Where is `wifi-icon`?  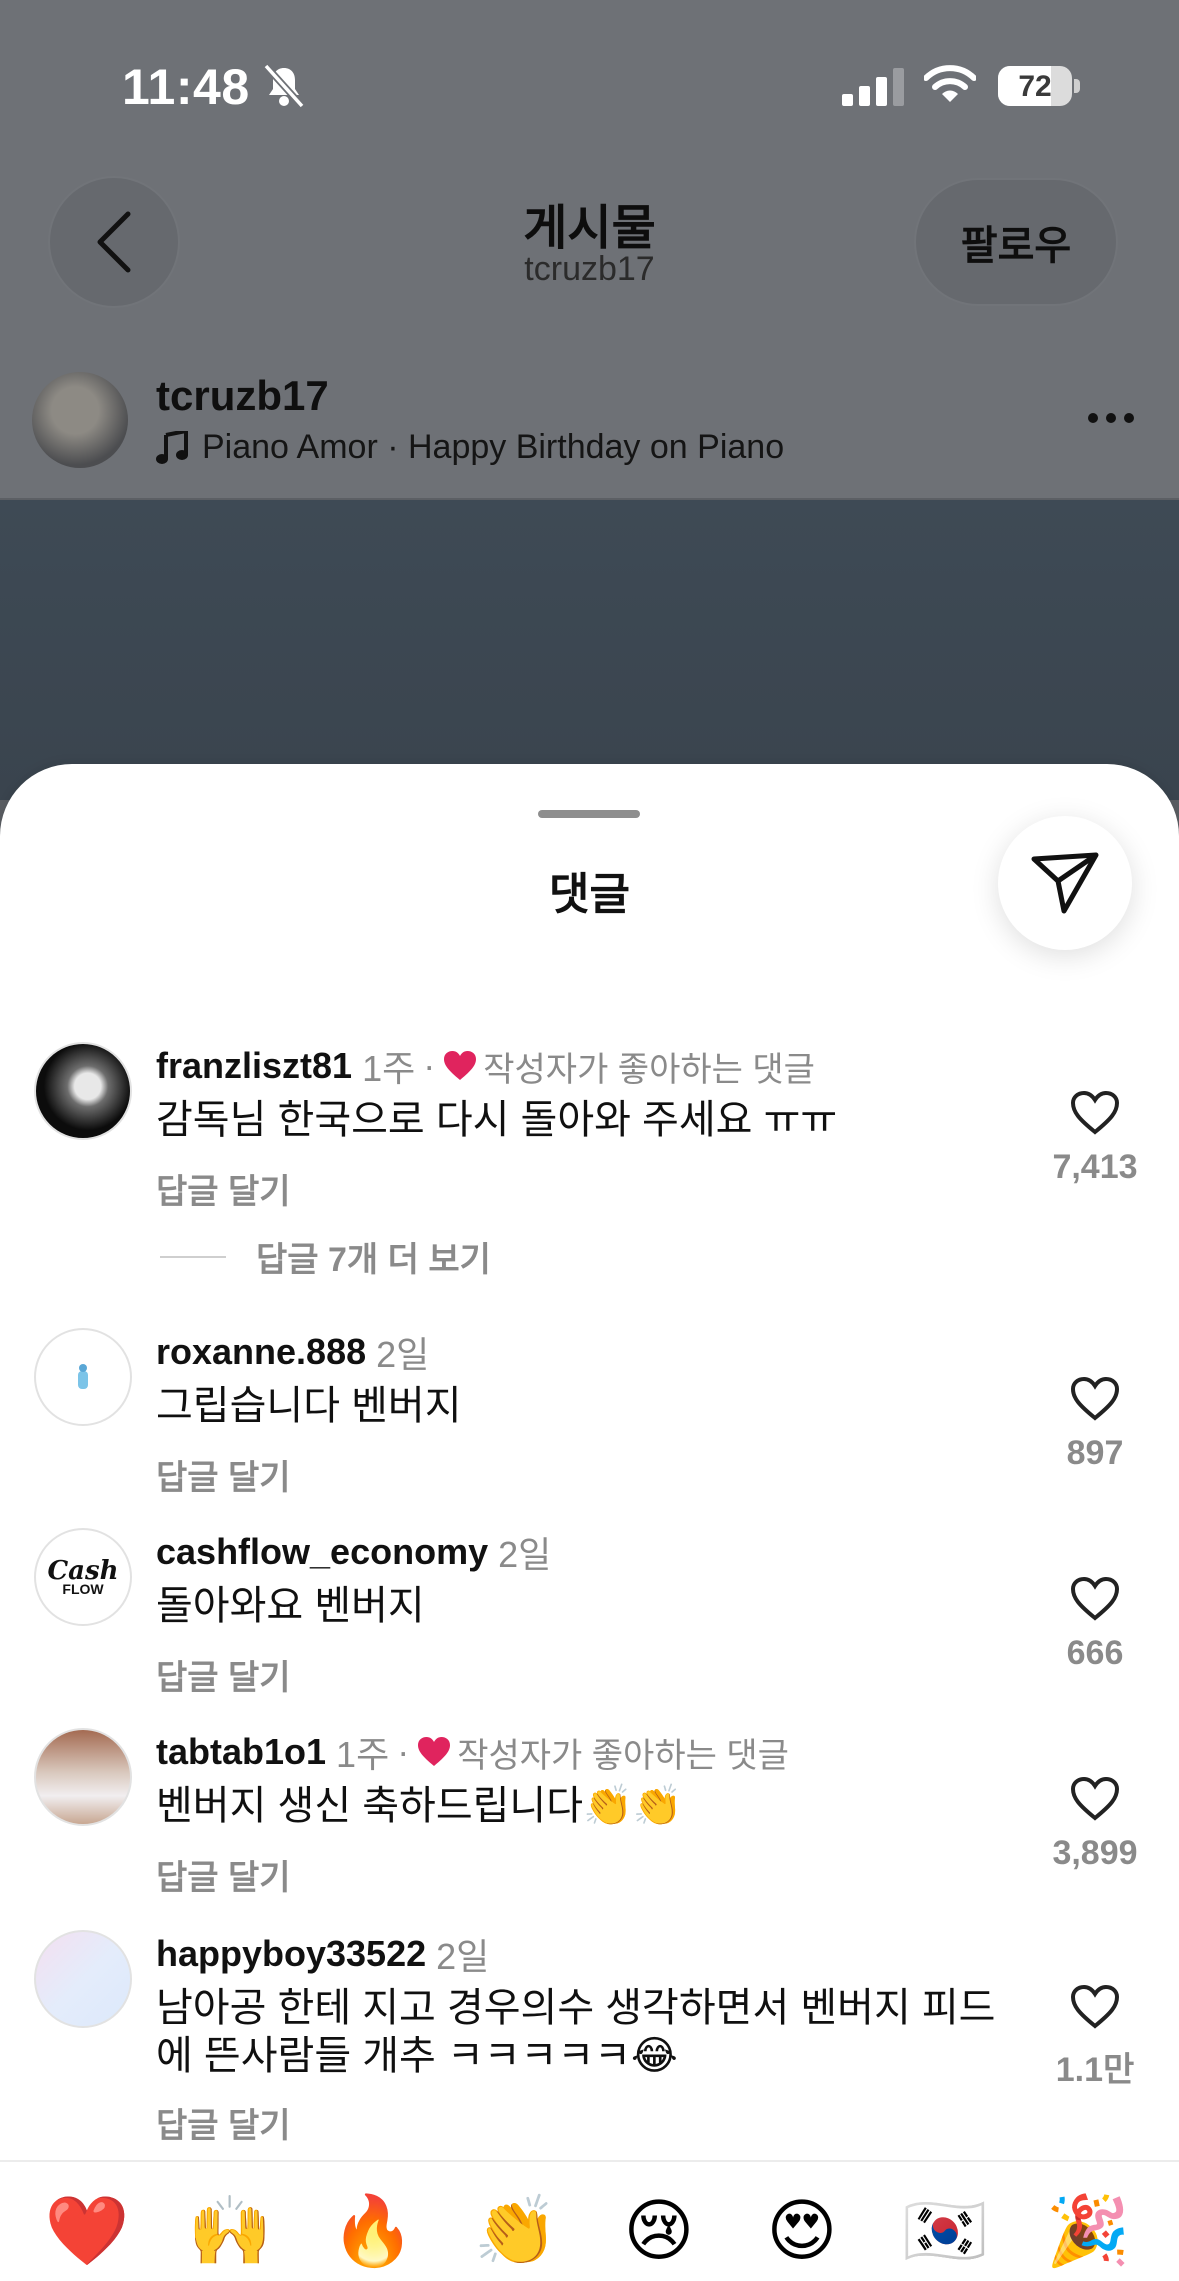
wifi-icon is located at coordinates (950, 83).